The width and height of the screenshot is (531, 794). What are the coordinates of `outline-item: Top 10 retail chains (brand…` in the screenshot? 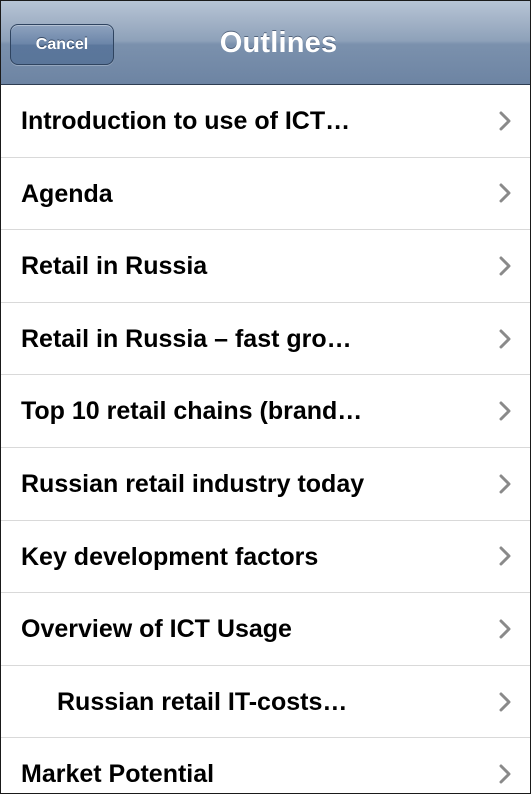 It's located at (265, 411).